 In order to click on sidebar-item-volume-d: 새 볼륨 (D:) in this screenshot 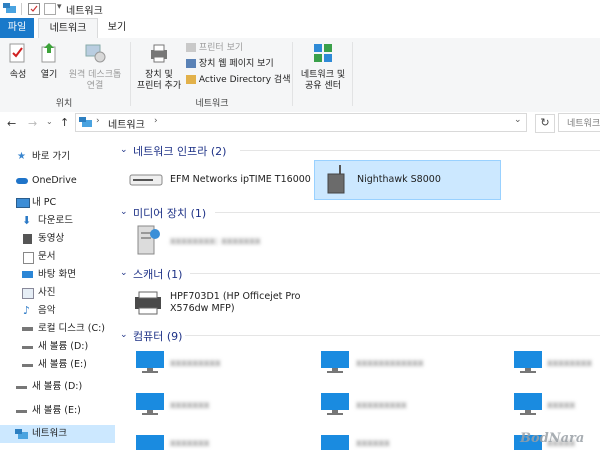, I will do `click(57, 347)`.